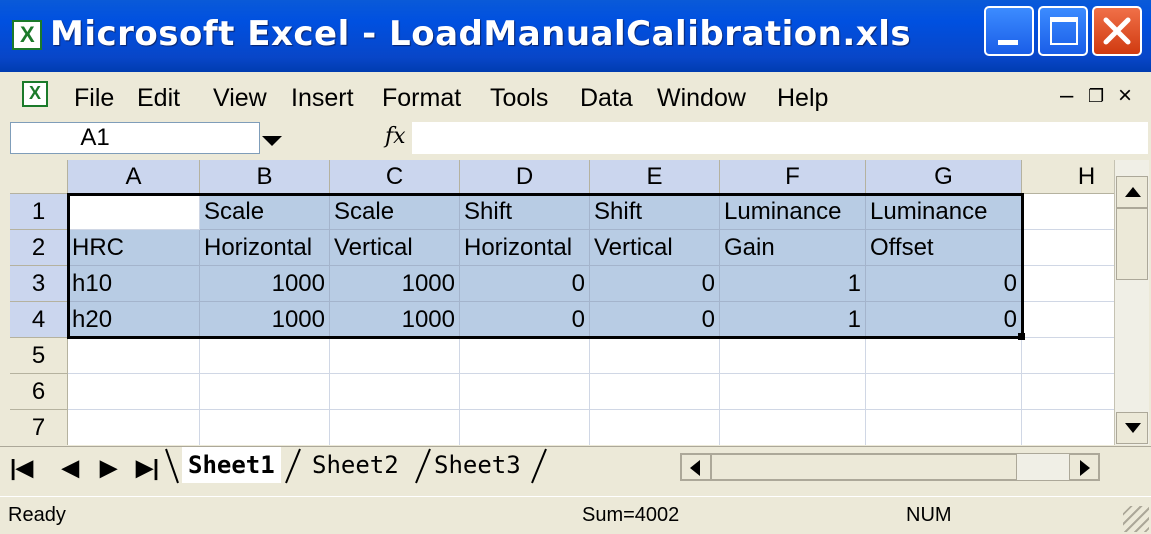  Describe the element at coordinates (1068, 320) in the screenshot. I see `cell-h4` at that location.